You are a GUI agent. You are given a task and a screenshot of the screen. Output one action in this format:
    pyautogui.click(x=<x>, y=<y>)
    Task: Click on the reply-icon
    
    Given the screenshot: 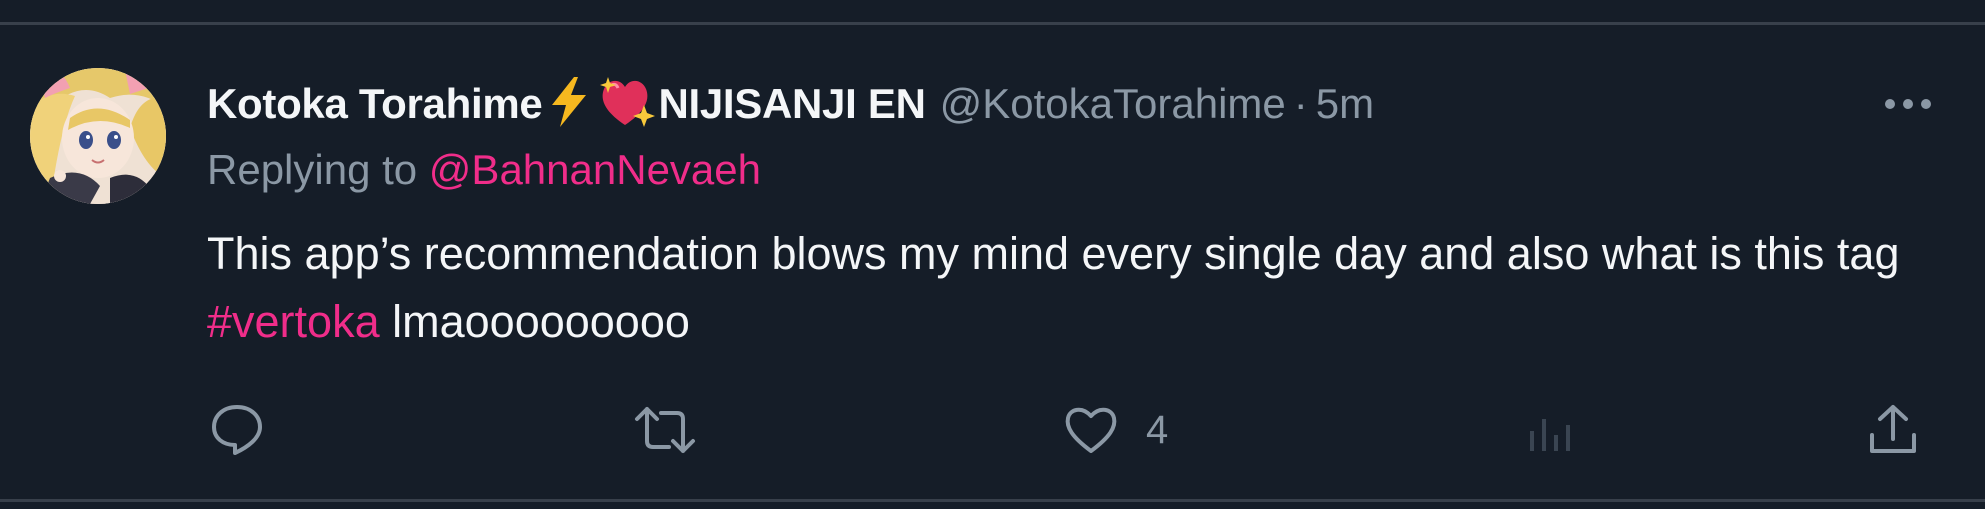 What is the action you would take?
    pyautogui.click(x=237, y=430)
    